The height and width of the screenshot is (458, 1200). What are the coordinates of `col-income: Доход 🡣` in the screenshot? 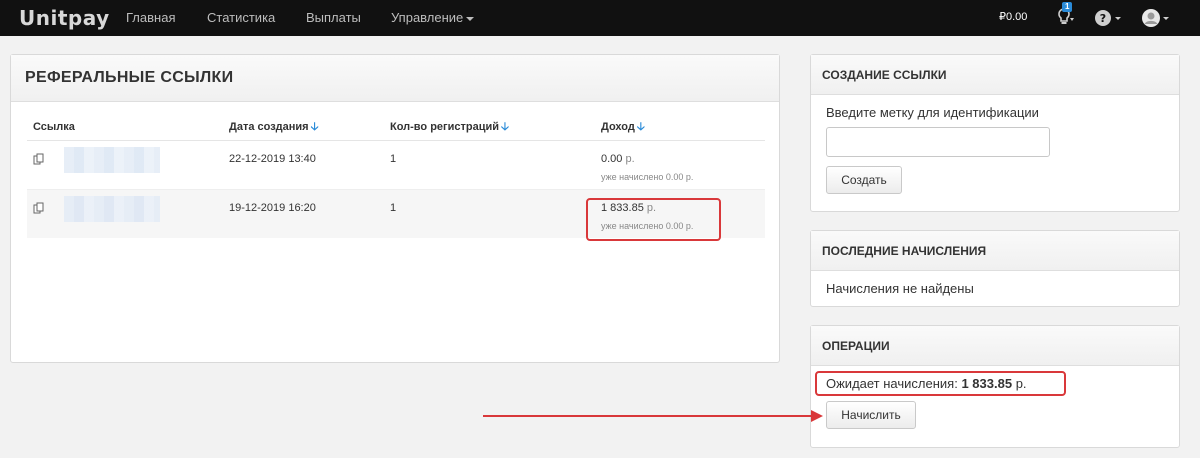 It's located at (680, 128).